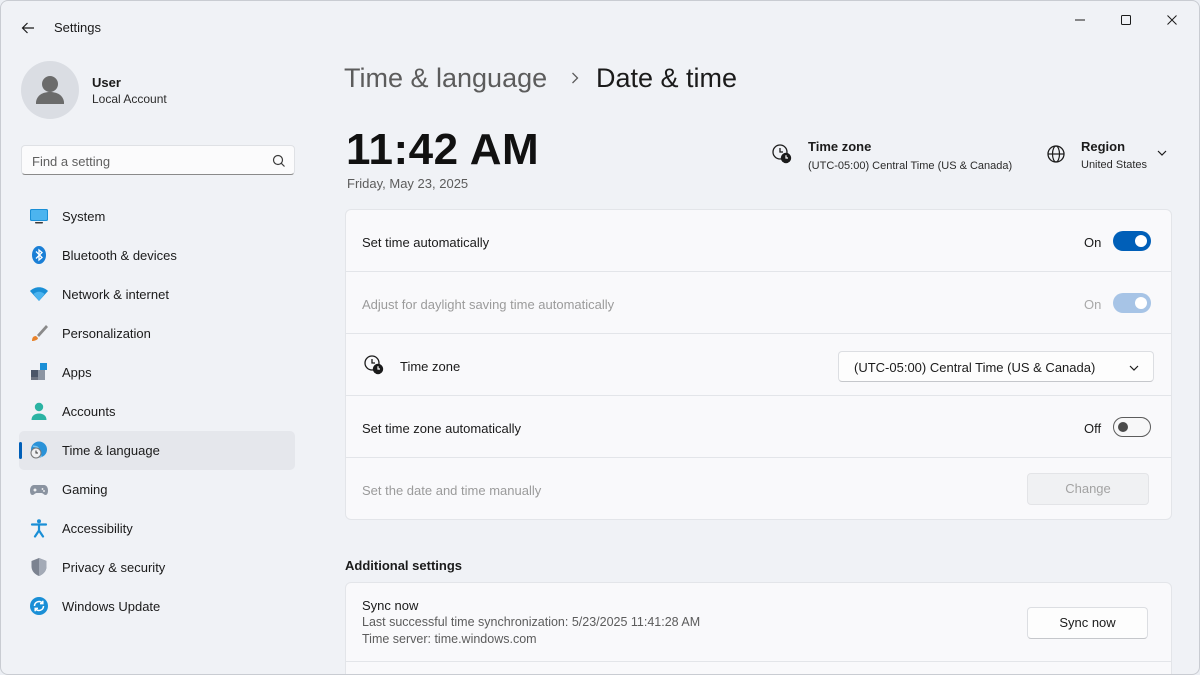 The image size is (1200, 675). I want to click on minimize-button, so click(1080, 20).